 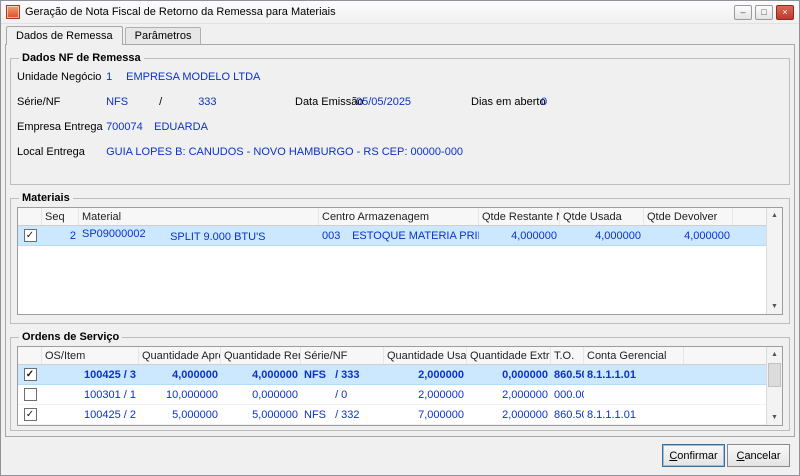 I want to click on group-ordens-title: Ordens de Serviço, so click(x=71, y=337).